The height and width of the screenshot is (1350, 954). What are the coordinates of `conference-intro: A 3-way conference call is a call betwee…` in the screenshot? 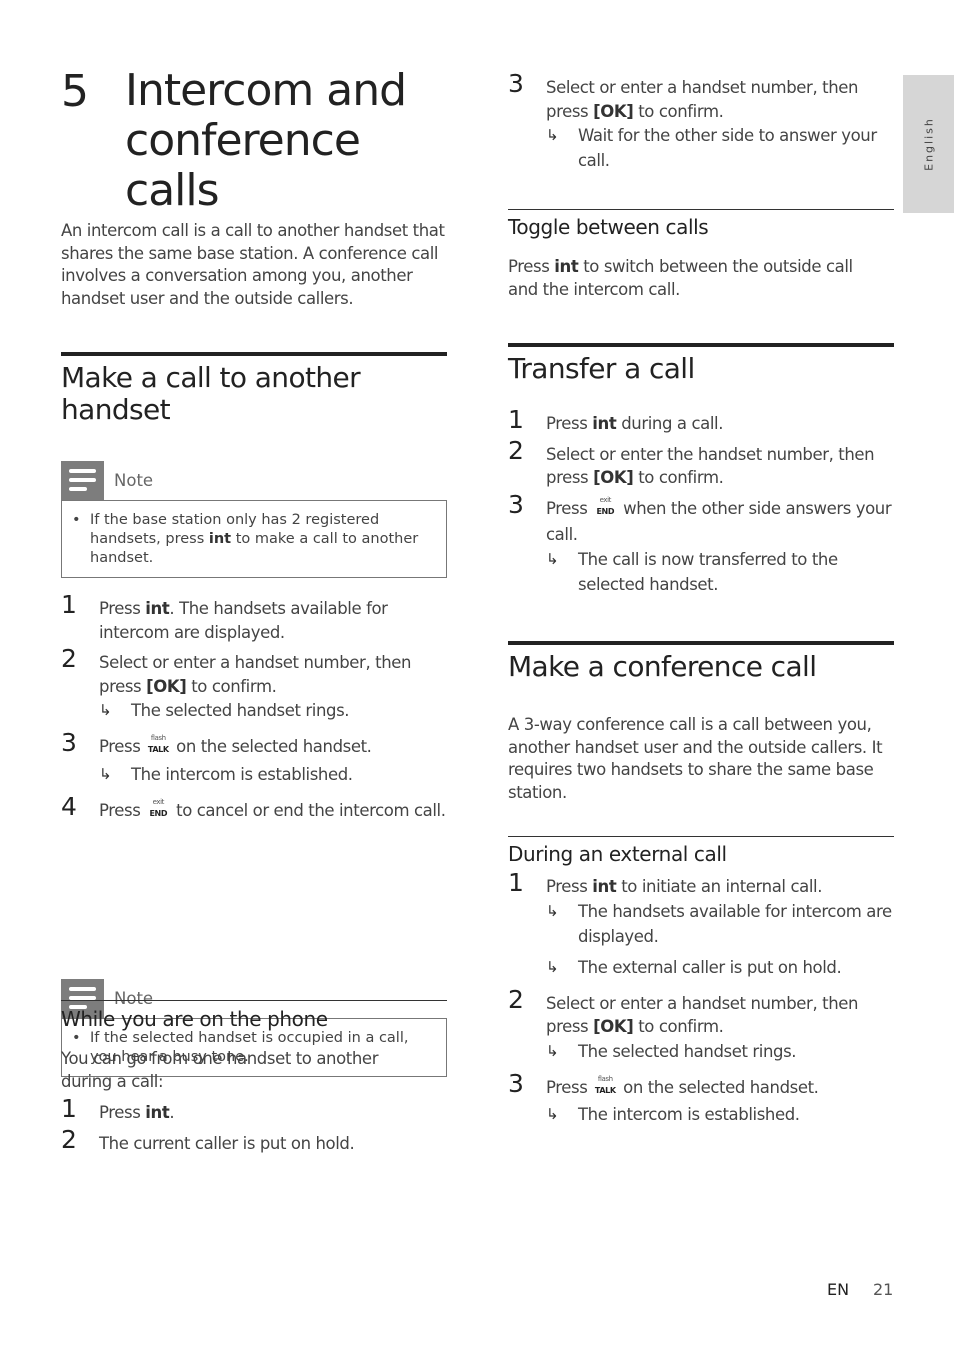 It's located at (695, 758).